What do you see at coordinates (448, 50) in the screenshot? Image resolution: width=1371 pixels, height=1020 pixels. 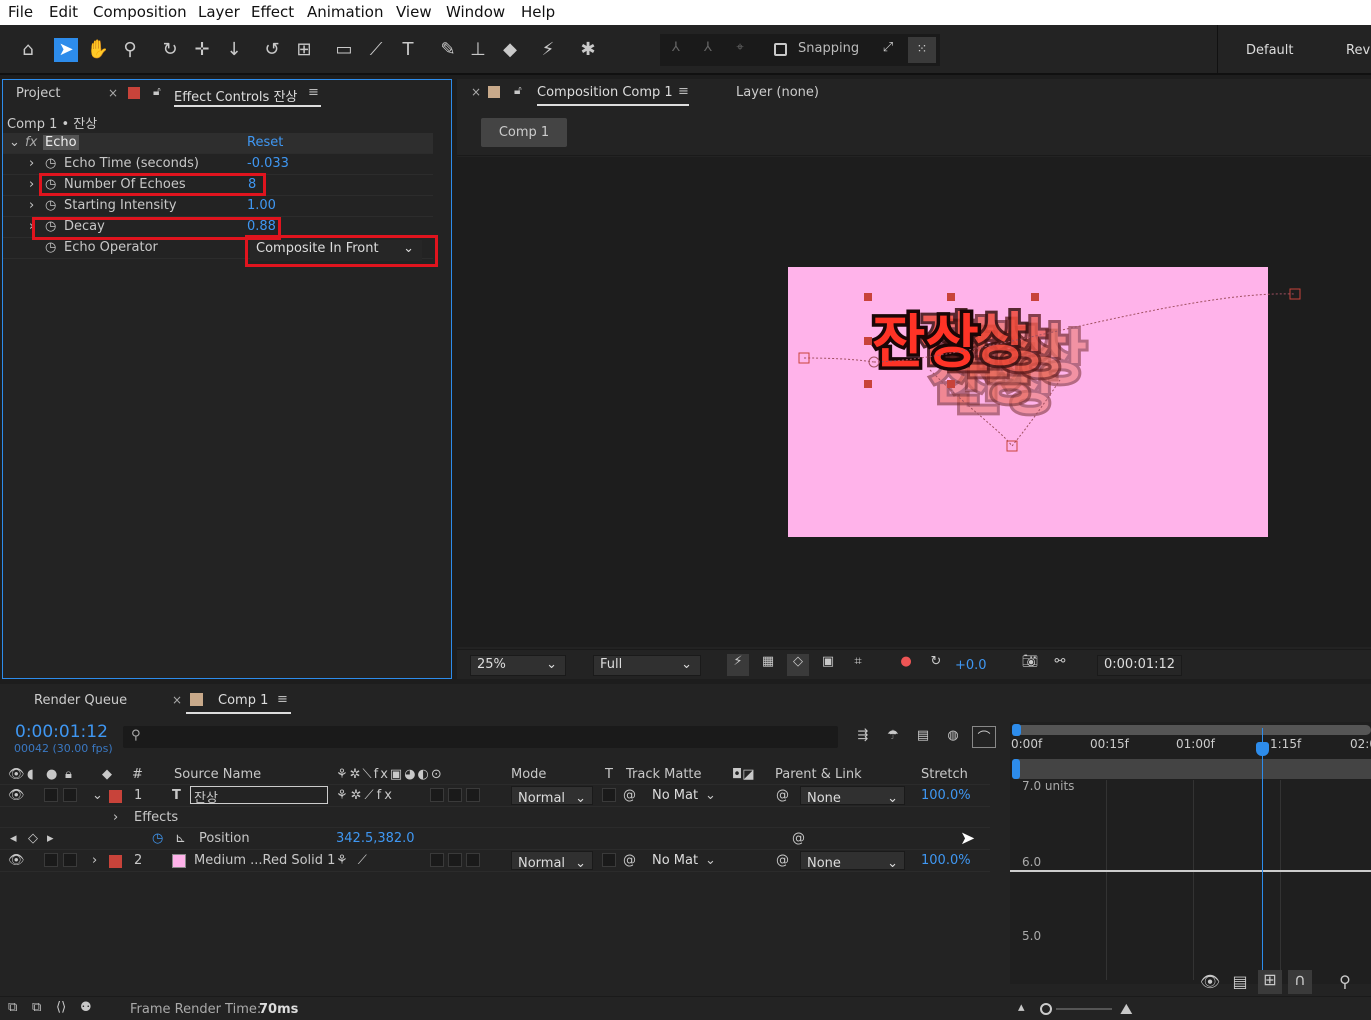 I see `brush-tool-icon: ✎` at bounding box center [448, 50].